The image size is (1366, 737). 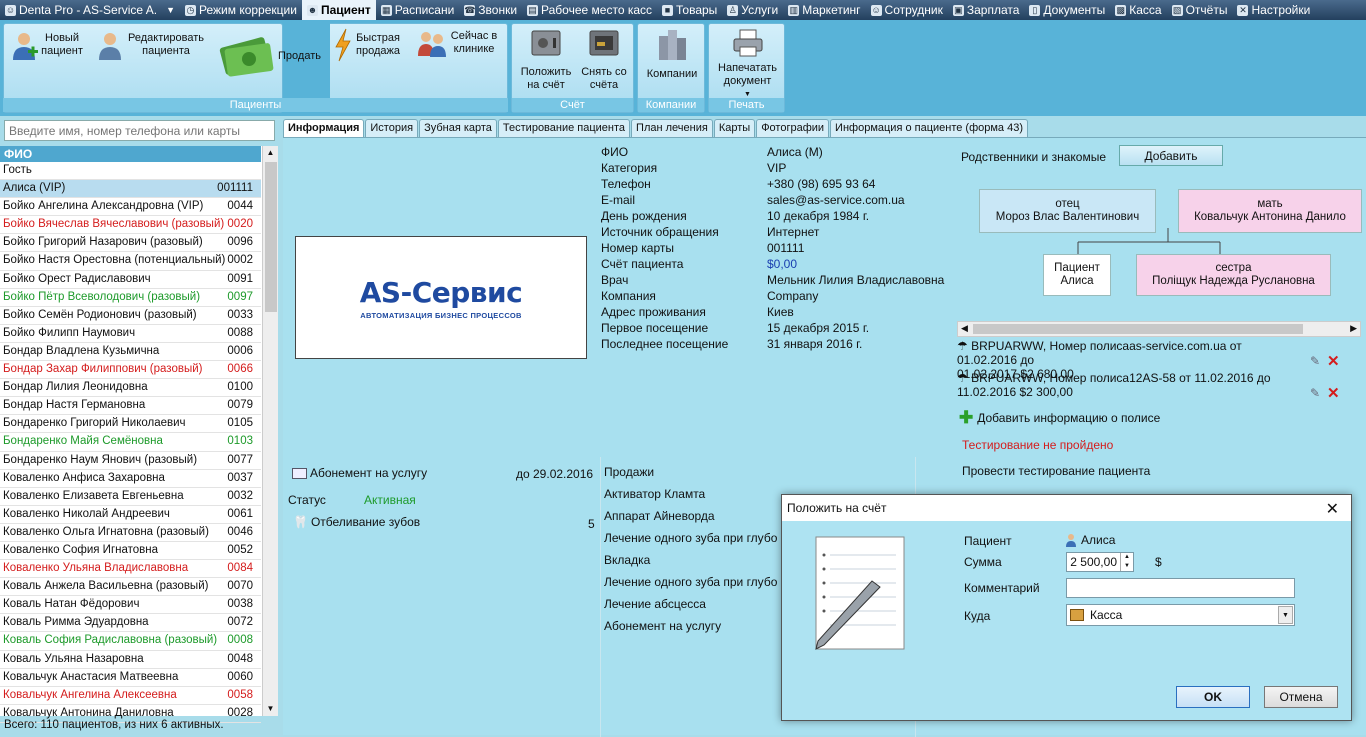 I want to click on patient-row: Бойко Григорий Назарович (разовый) 0096, so click(x=130, y=243).